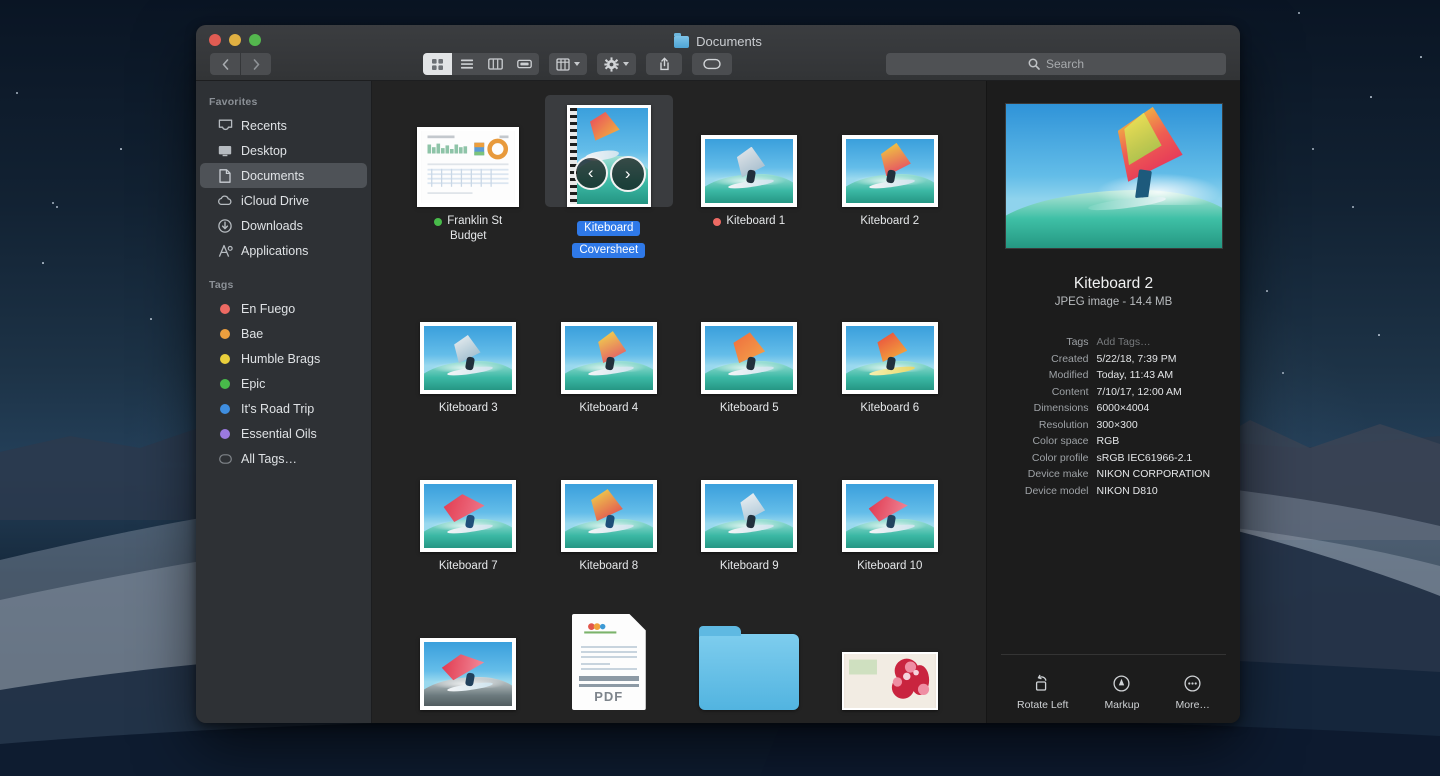 The height and width of the screenshot is (776, 1440). What do you see at coordinates (283, 125) in the screenshot?
I see `sidebar-item-recents: Recents` at bounding box center [283, 125].